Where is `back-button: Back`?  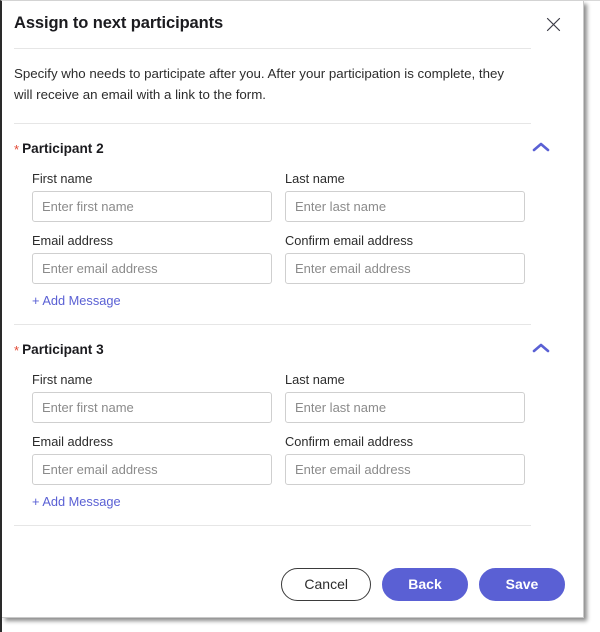
back-button: Back is located at coordinates (425, 584).